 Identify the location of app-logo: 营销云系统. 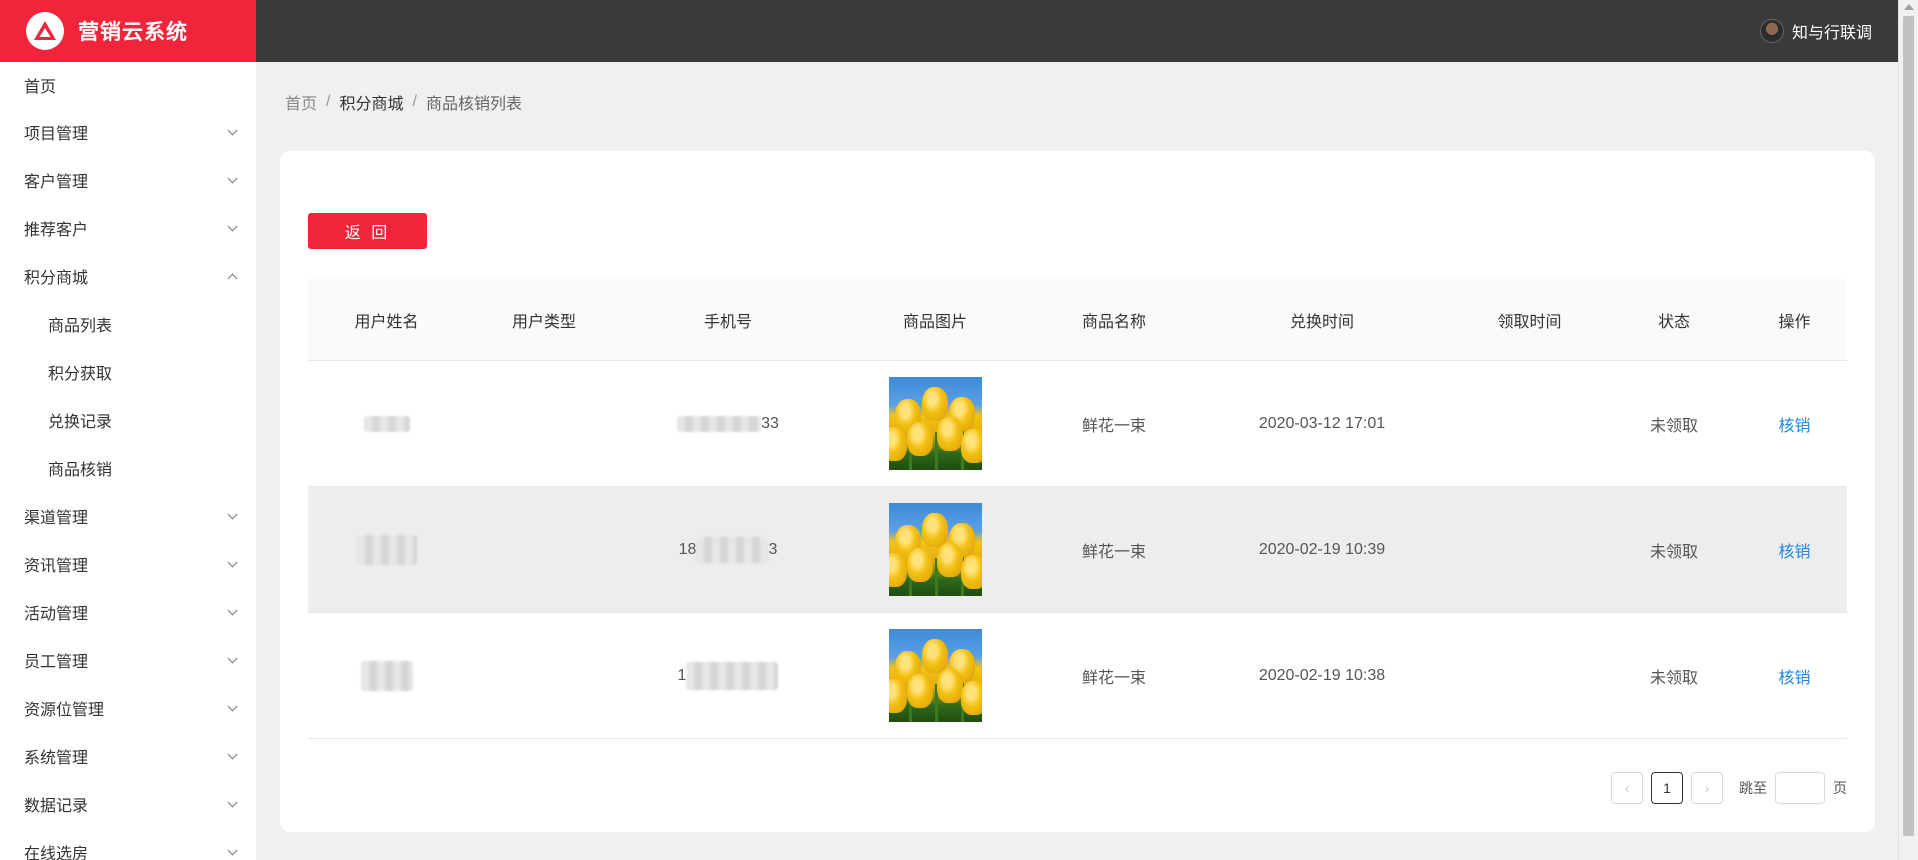
(128, 31).